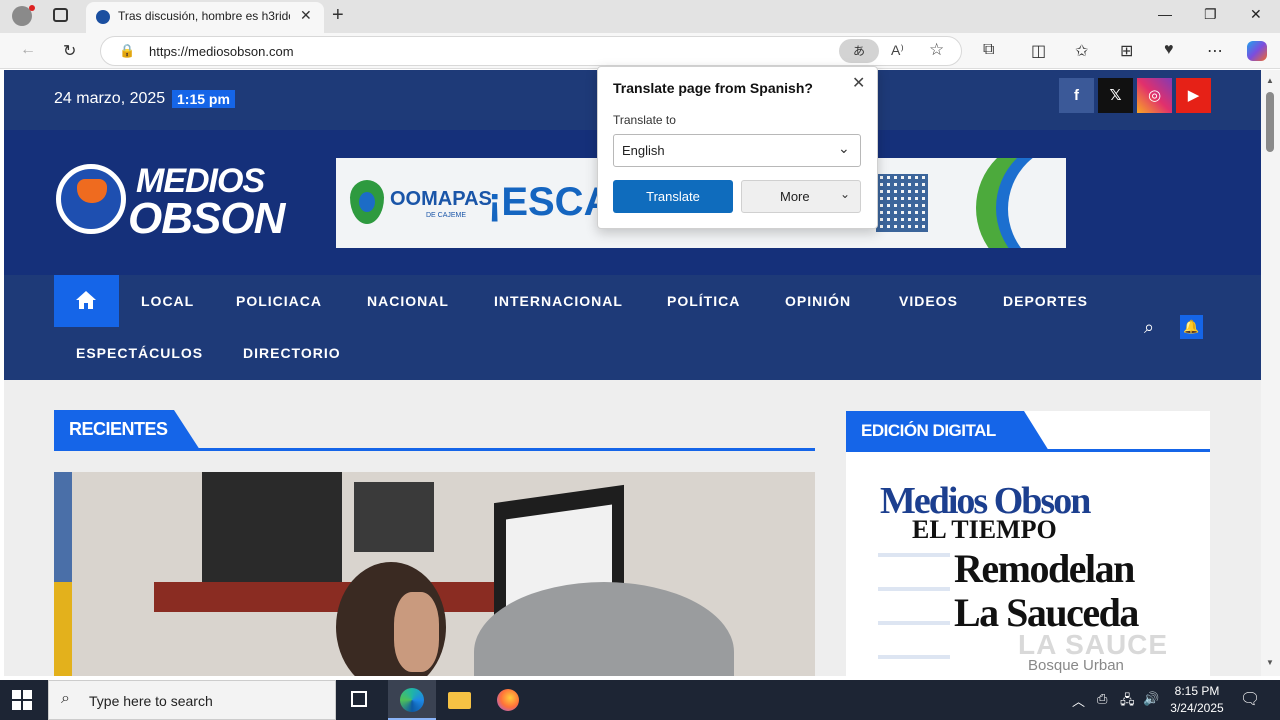 This screenshot has height=720, width=1280. I want to click on more-button: More ⌄, so click(801, 196).